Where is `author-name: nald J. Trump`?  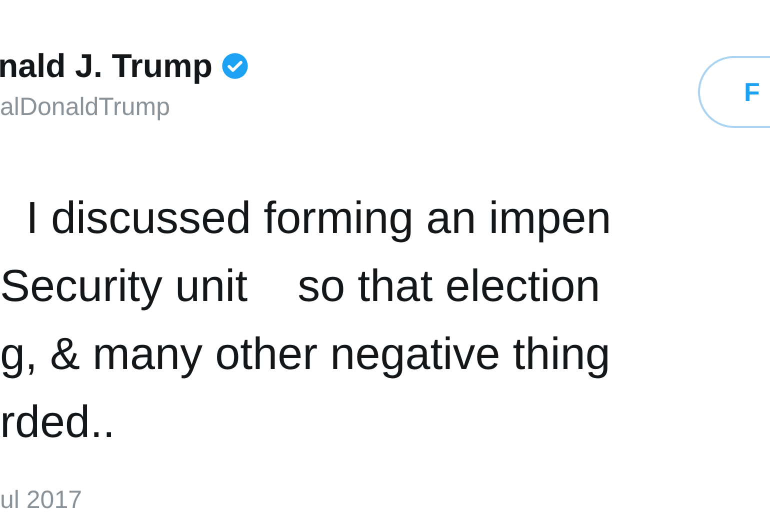 author-name: nald J. Trump is located at coordinates (106, 66).